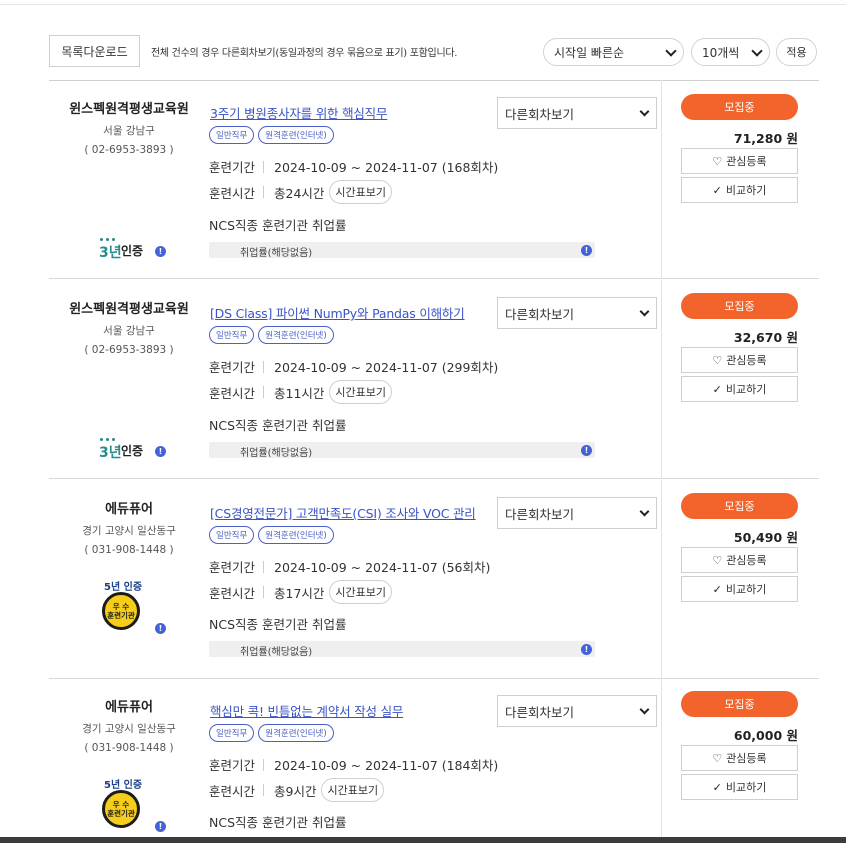 The width and height of the screenshot is (846, 843). Describe the element at coordinates (423, 4) in the screenshot. I see `top-divider` at that location.